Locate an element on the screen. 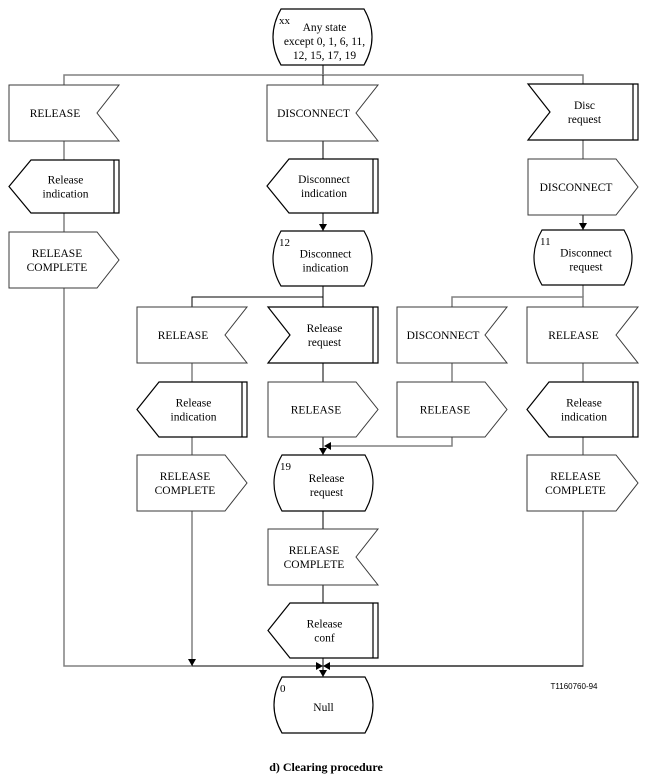 The image size is (653, 777). node-s11b-release-in: RELEASE is located at coordinates (583, 335).